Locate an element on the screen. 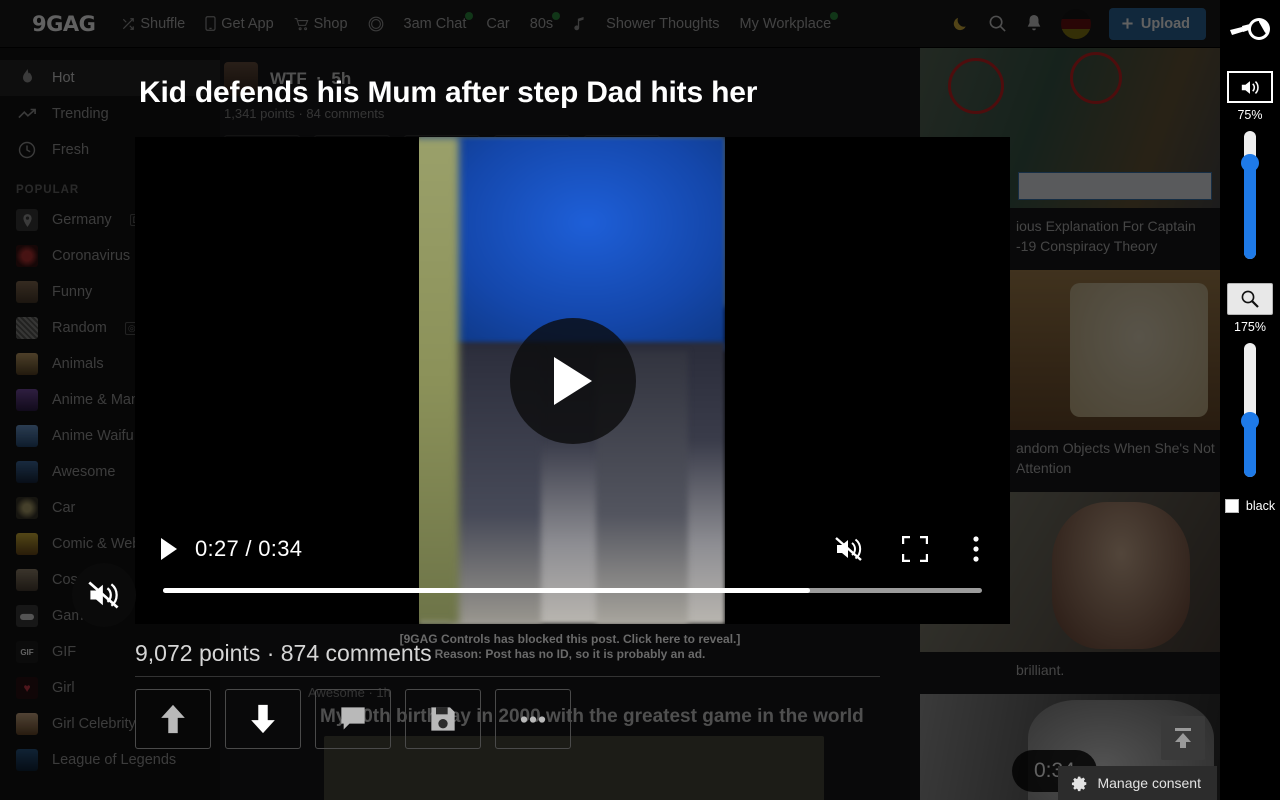  9gag-controls-wrench-icon: 9 is located at coordinates (1250, 36).